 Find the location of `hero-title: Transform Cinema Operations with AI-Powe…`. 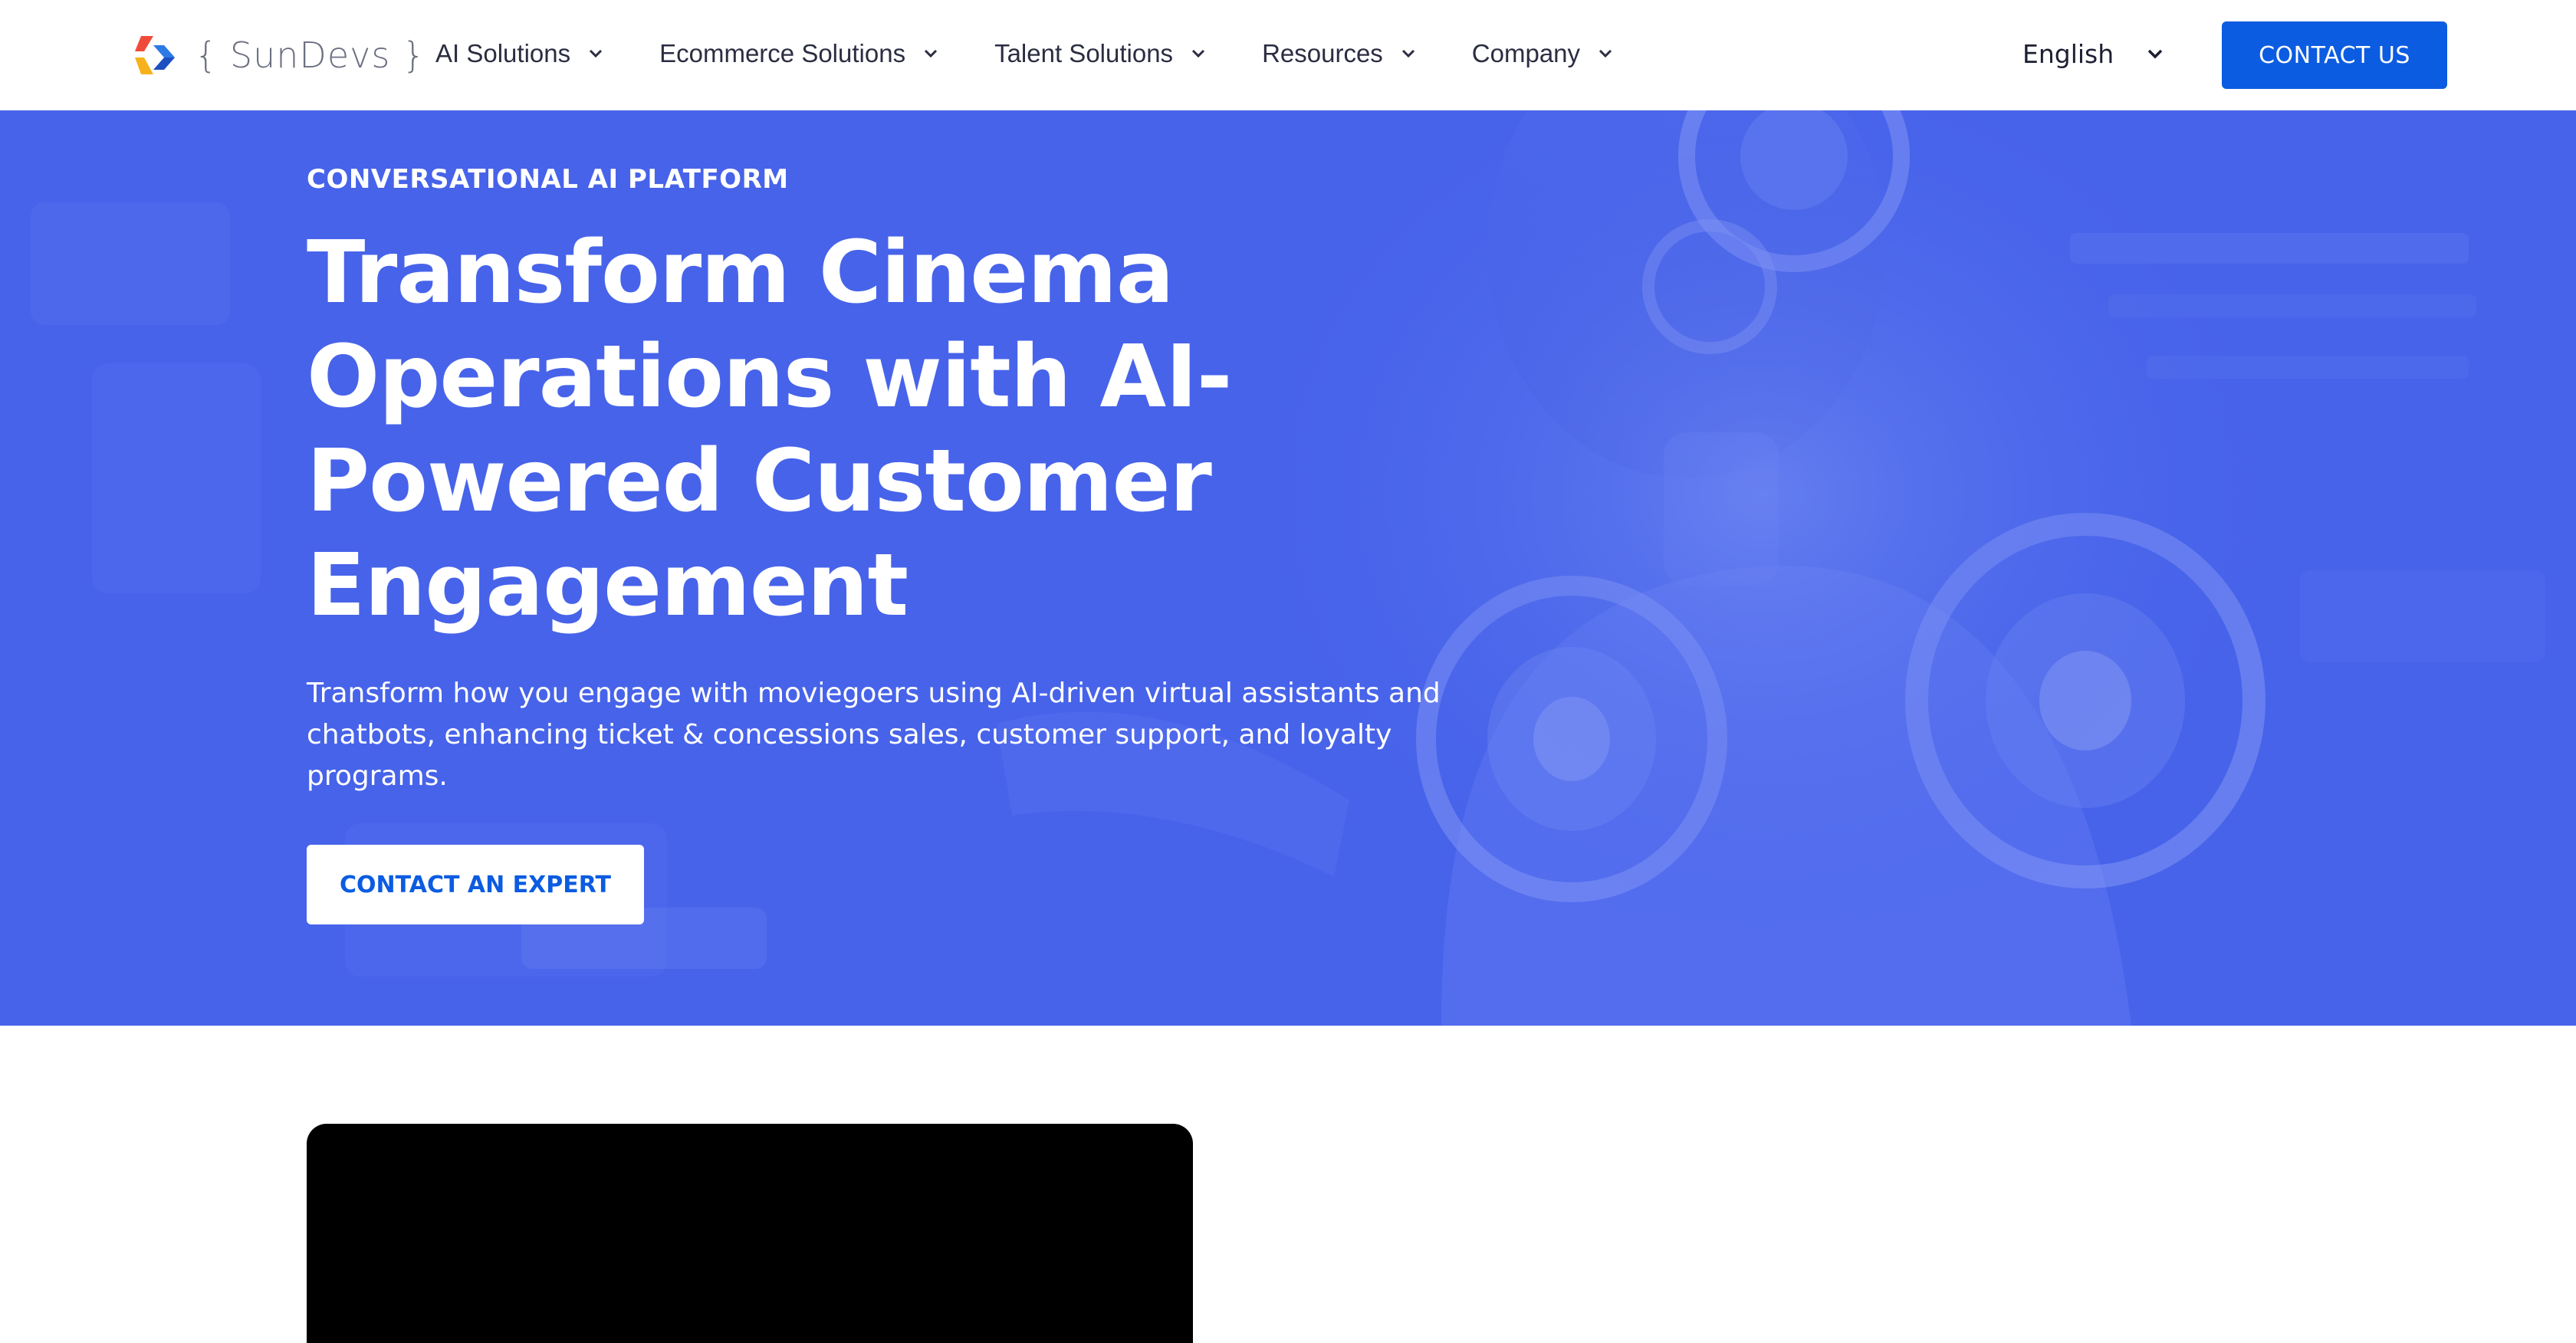

hero-title: Transform Cinema Operations with AI-Powe… is located at coordinates (769, 429).